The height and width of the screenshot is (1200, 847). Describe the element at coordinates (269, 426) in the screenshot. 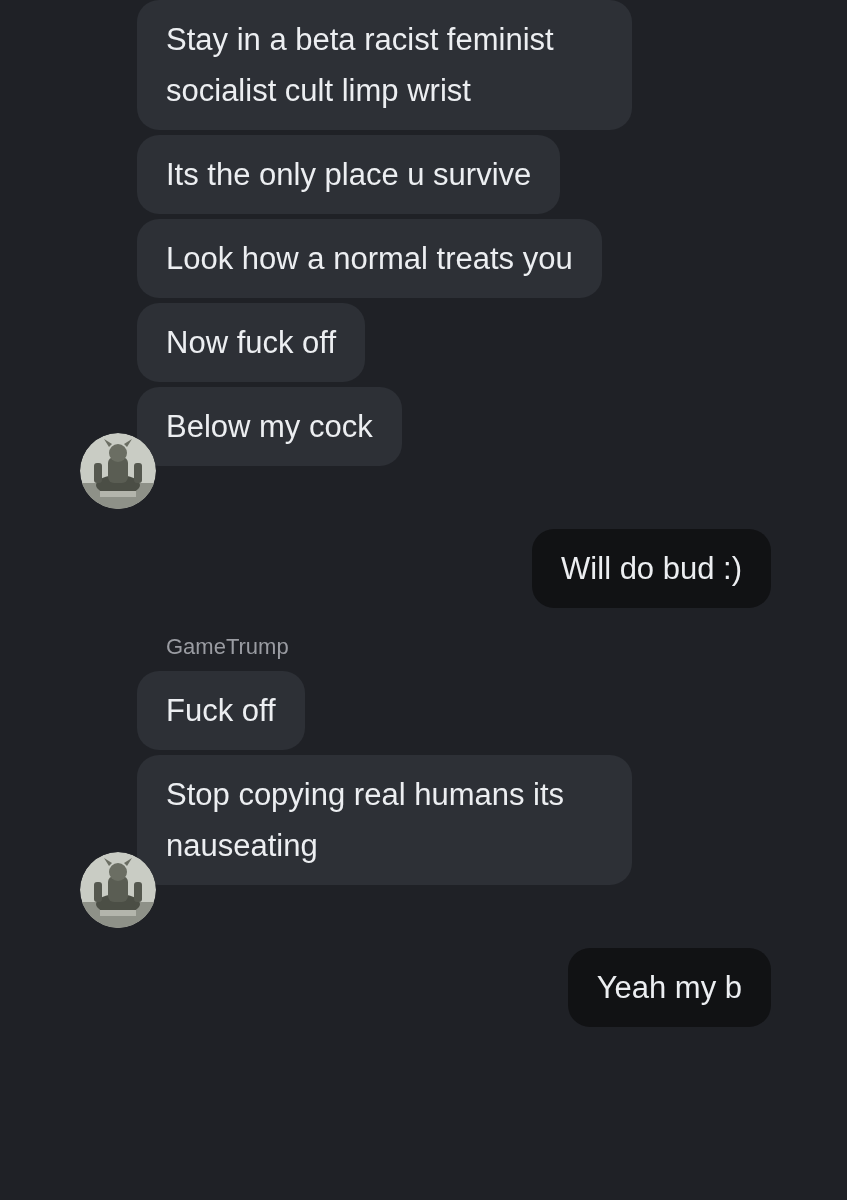

I see `message-bubble: Below my cock` at that location.